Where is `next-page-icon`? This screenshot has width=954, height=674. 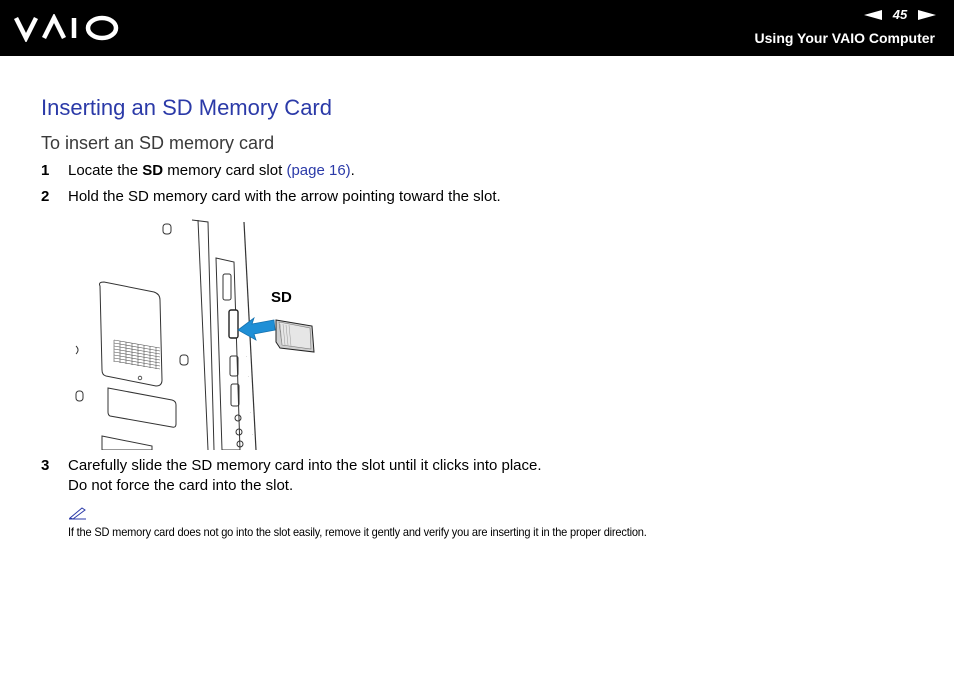
next-page-icon is located at coordinates (927, 14).